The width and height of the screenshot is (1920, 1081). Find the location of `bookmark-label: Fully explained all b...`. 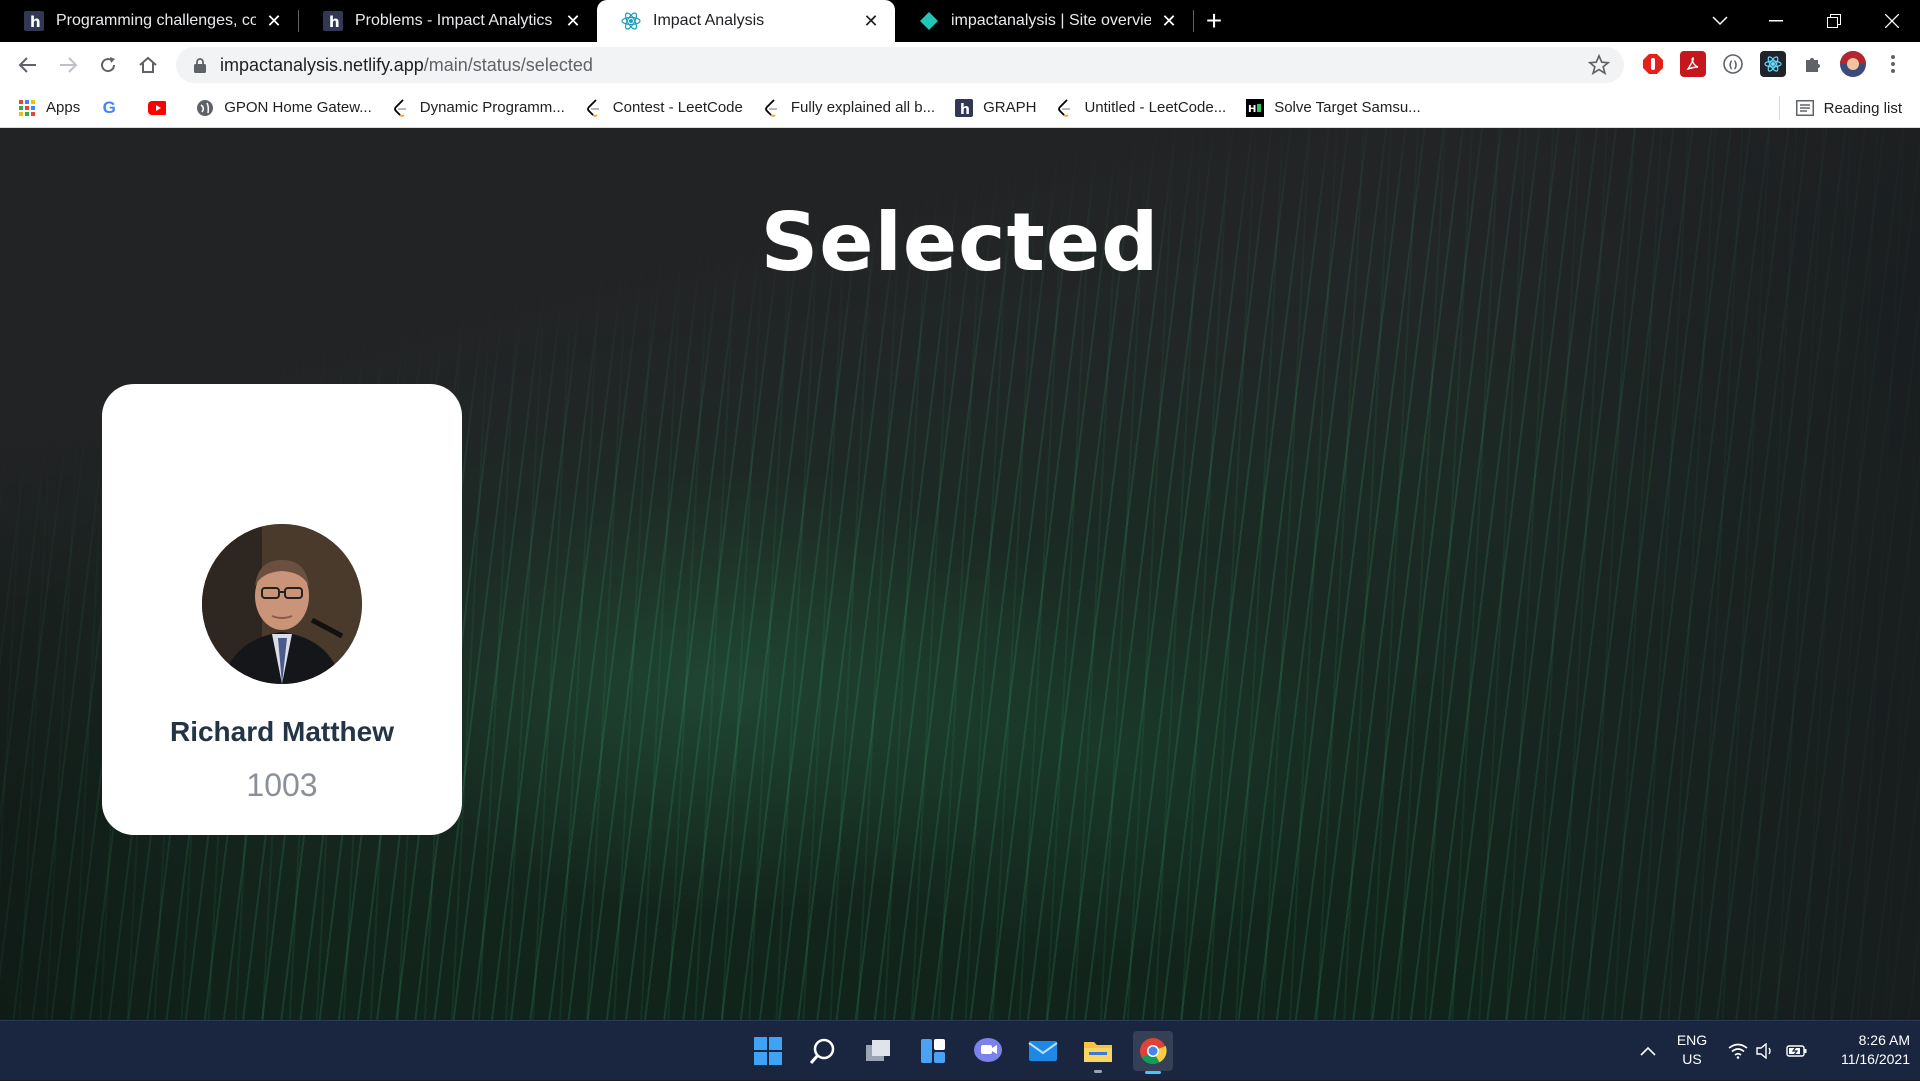

bookmark-label: Fully explained all b... is located at coordinates (863, 107).